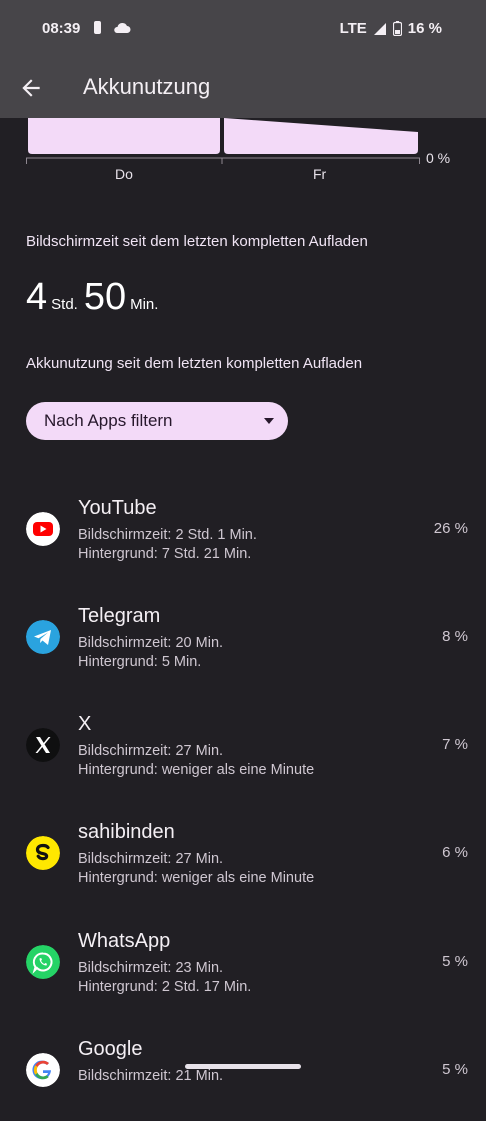 The width and height of the screenshot is (486, 1121). Describe the element at coordinates (151, 643) in the screenshot. I see `app-screen-time: Bildschirmzeit: 20 Min.` at that location.